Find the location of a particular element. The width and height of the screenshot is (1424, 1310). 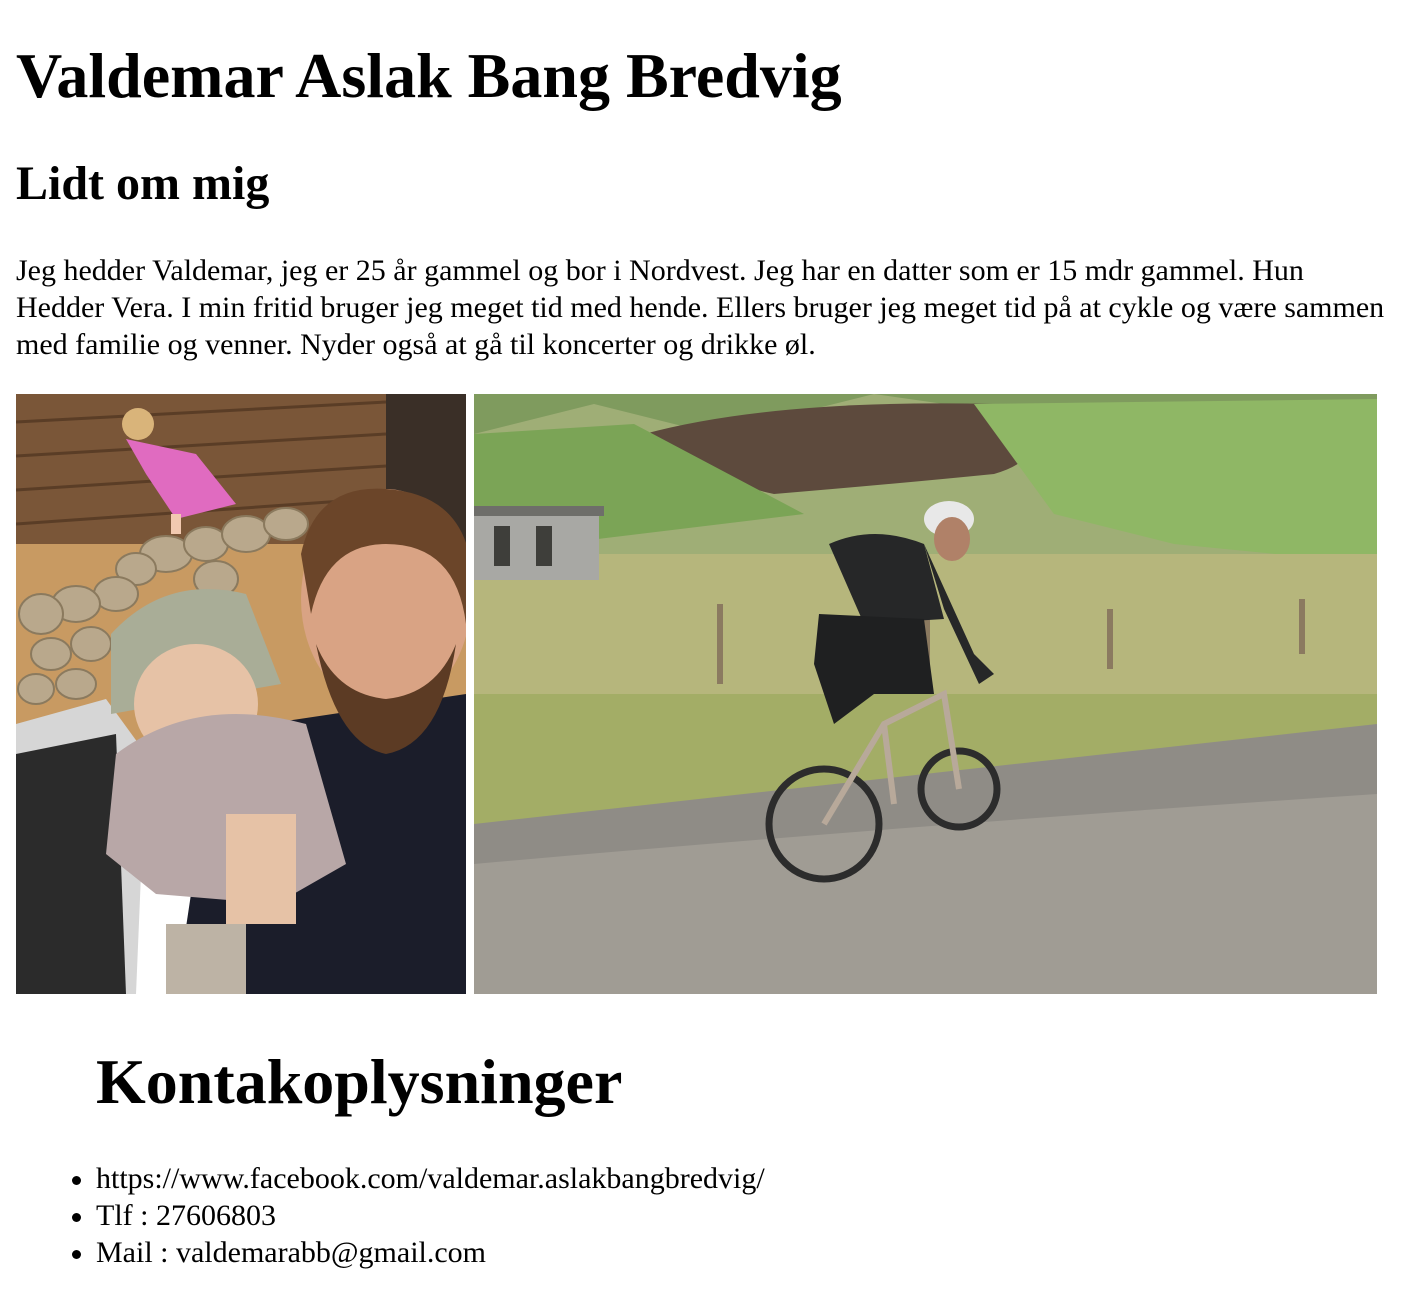

phone-item: Tlf : 27606803 is located at coordinates (418, 1215).